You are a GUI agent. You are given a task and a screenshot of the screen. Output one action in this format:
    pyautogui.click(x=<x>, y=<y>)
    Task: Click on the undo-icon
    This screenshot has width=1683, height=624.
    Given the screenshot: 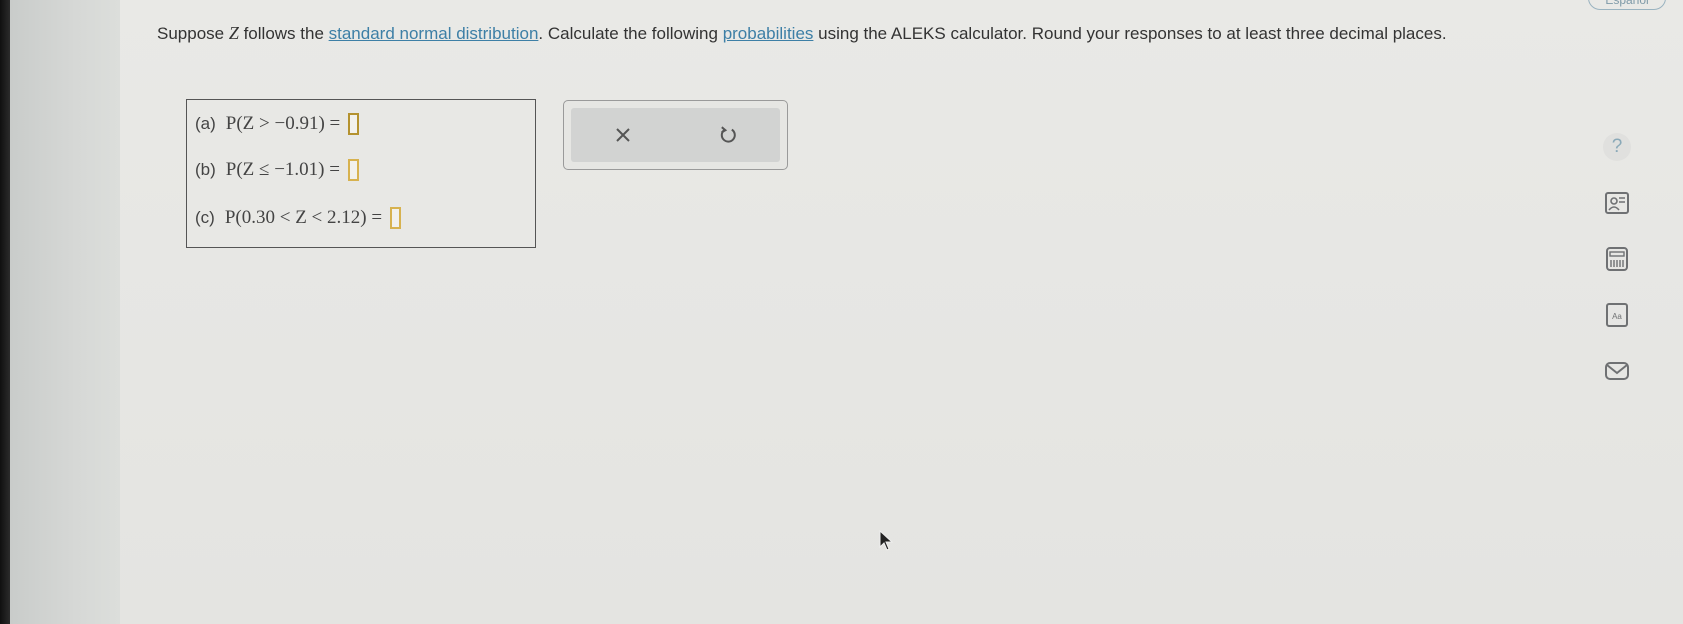 What is the action you would take?
    pyautogui.click(x=728, y=134)
    